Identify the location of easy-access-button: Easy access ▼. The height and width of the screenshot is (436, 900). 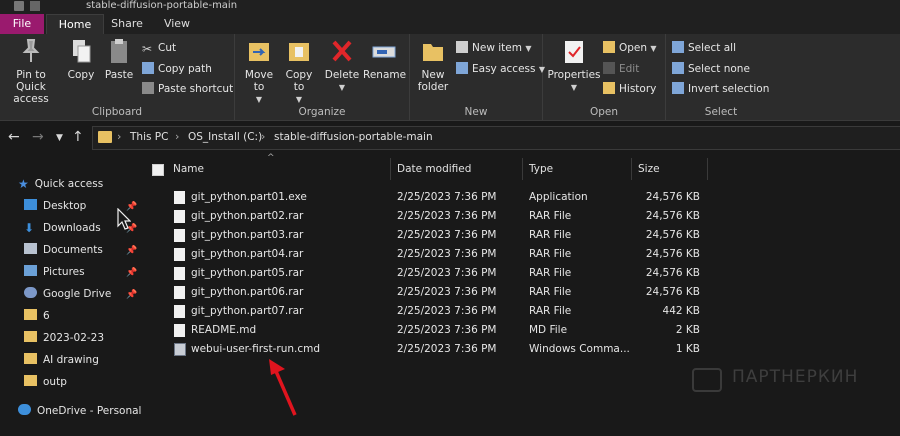
(500, 69).